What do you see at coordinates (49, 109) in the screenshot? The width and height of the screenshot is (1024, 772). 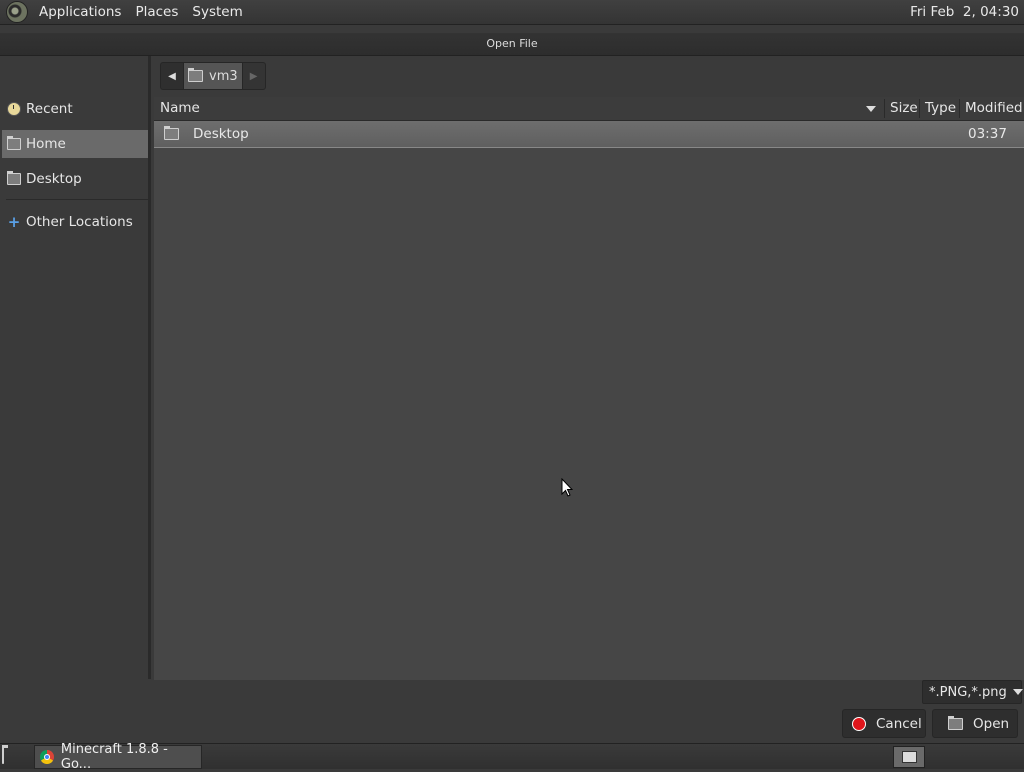 I see `sidebar-item-label: Recent` at bounding box center [49, 109].